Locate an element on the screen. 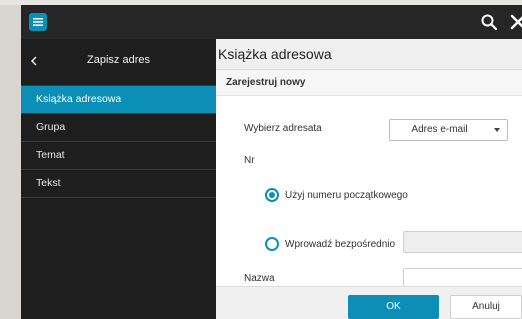  select-recipient-label: Wybierz adresata is located at coordinates (283, 128).